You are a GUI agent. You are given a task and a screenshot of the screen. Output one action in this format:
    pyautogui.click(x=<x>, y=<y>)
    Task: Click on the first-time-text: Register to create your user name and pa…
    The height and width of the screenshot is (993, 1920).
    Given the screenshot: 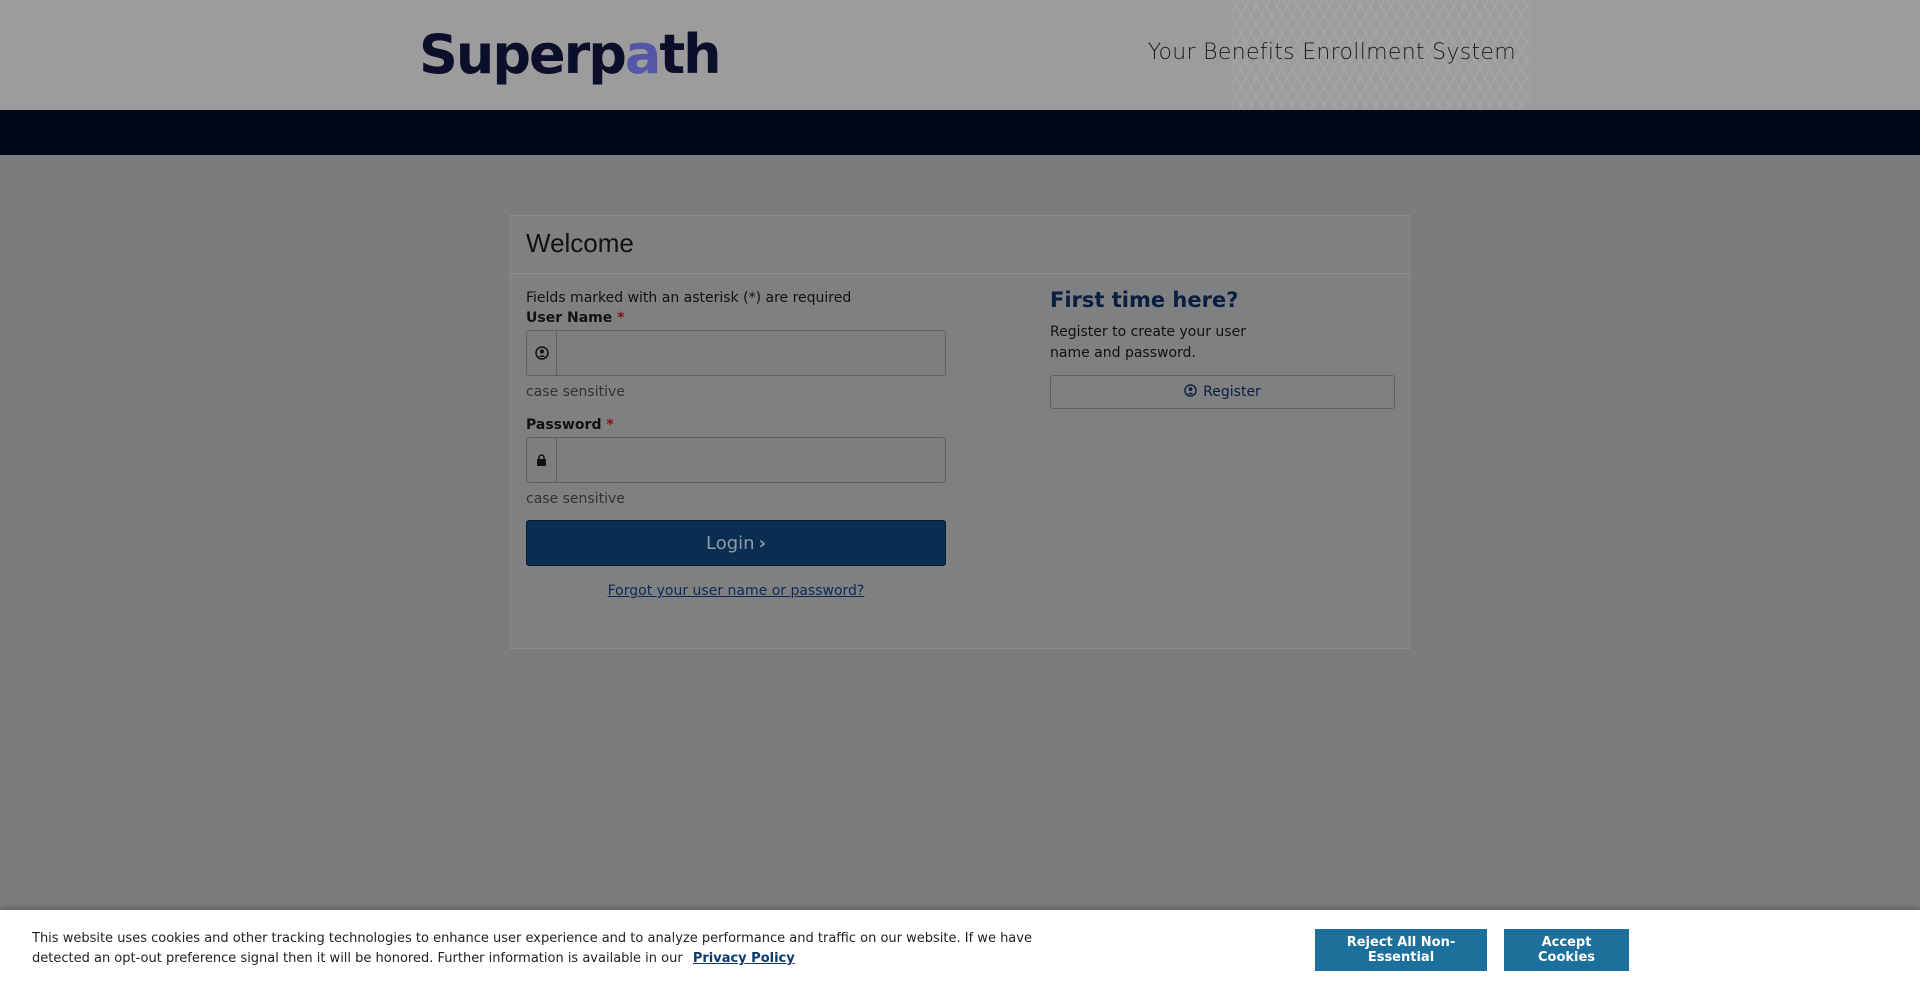 What is the action you would take?
    pyautogui.click(x=1148, y=342)
    